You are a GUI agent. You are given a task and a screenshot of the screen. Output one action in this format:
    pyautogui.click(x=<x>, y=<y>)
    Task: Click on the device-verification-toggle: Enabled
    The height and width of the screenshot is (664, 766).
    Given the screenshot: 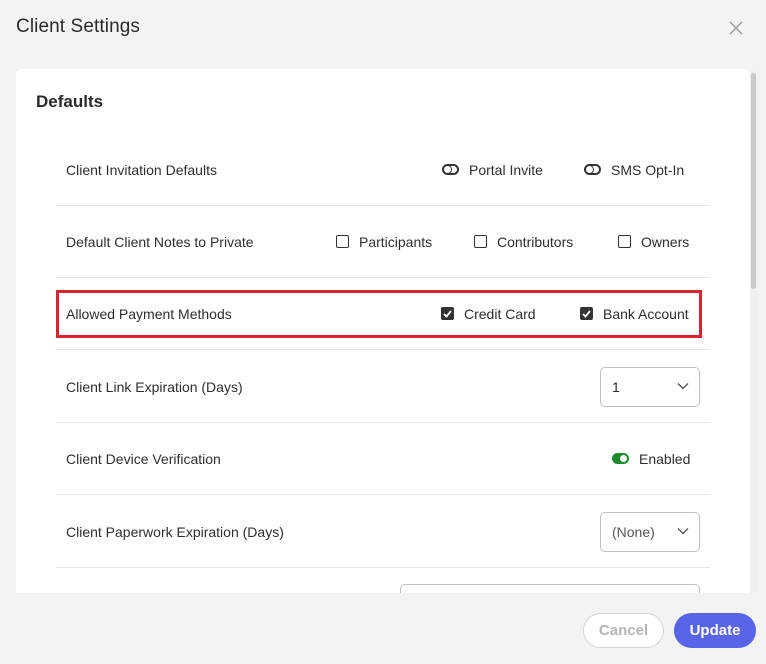 What is the action you would take?
    pyautogui.click(x=651, y=459)
    